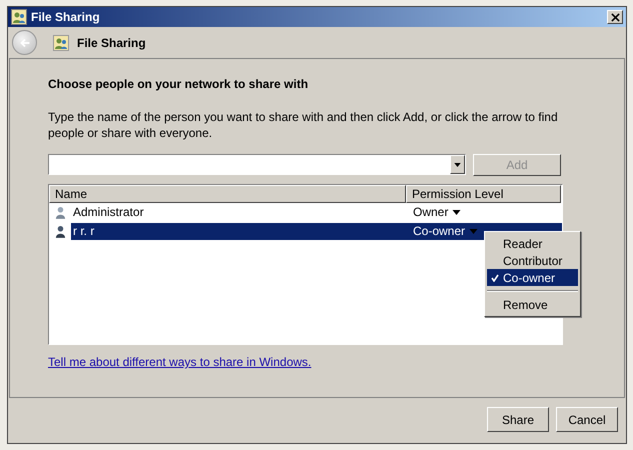 The image size is (633, 450). I want to click on close-icon, so click(615, 17).